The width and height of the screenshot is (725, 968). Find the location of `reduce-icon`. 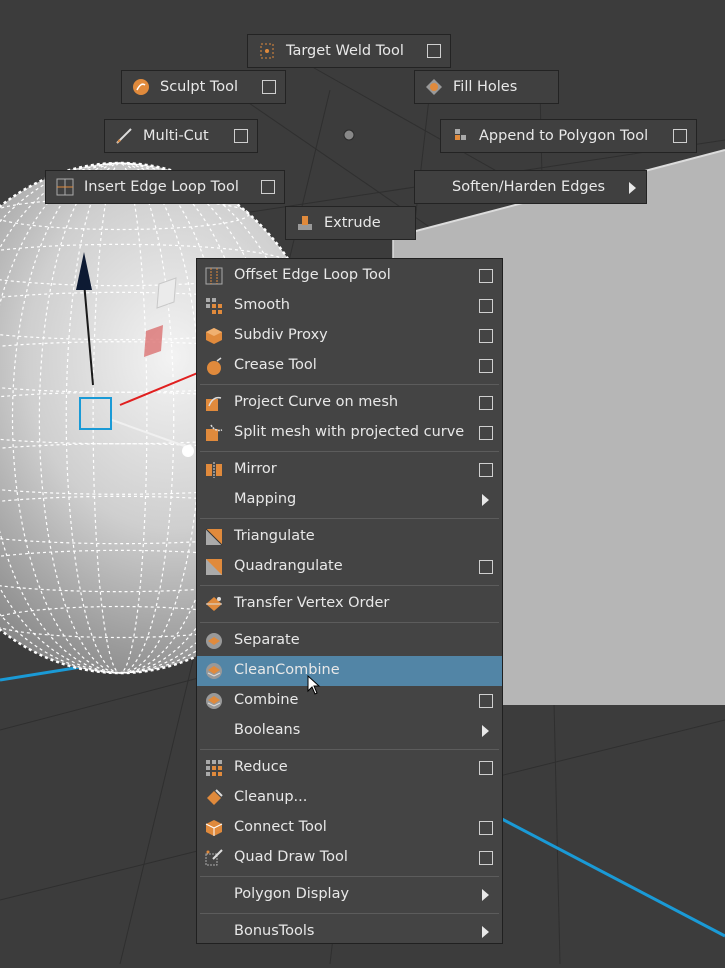

reduce-icon is located at coordinates (214, 768).